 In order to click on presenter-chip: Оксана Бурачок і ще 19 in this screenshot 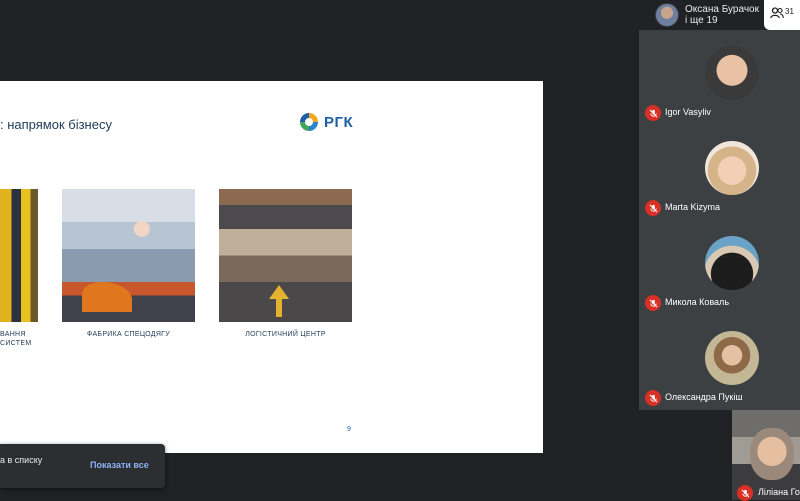, I will do `click(710, 15)`.